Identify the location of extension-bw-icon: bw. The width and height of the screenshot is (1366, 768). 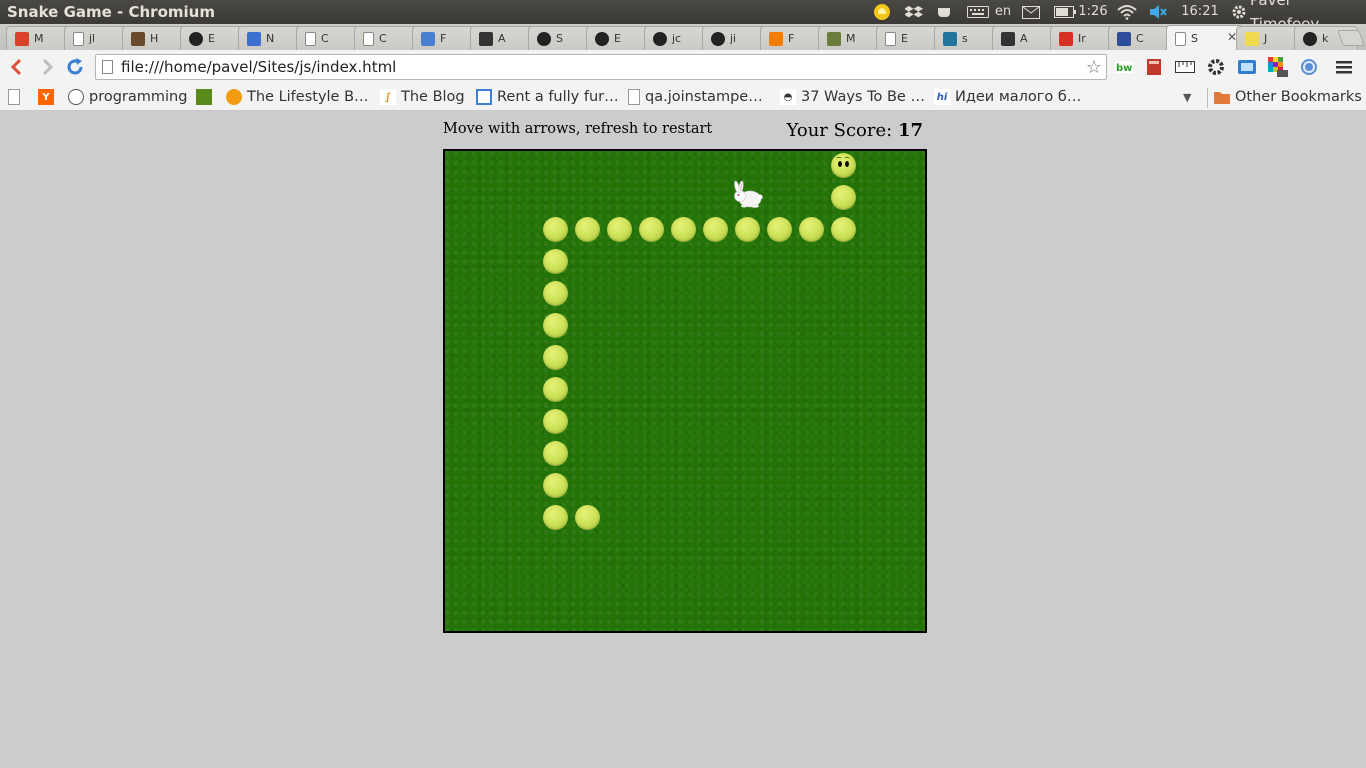
(1124, 67).